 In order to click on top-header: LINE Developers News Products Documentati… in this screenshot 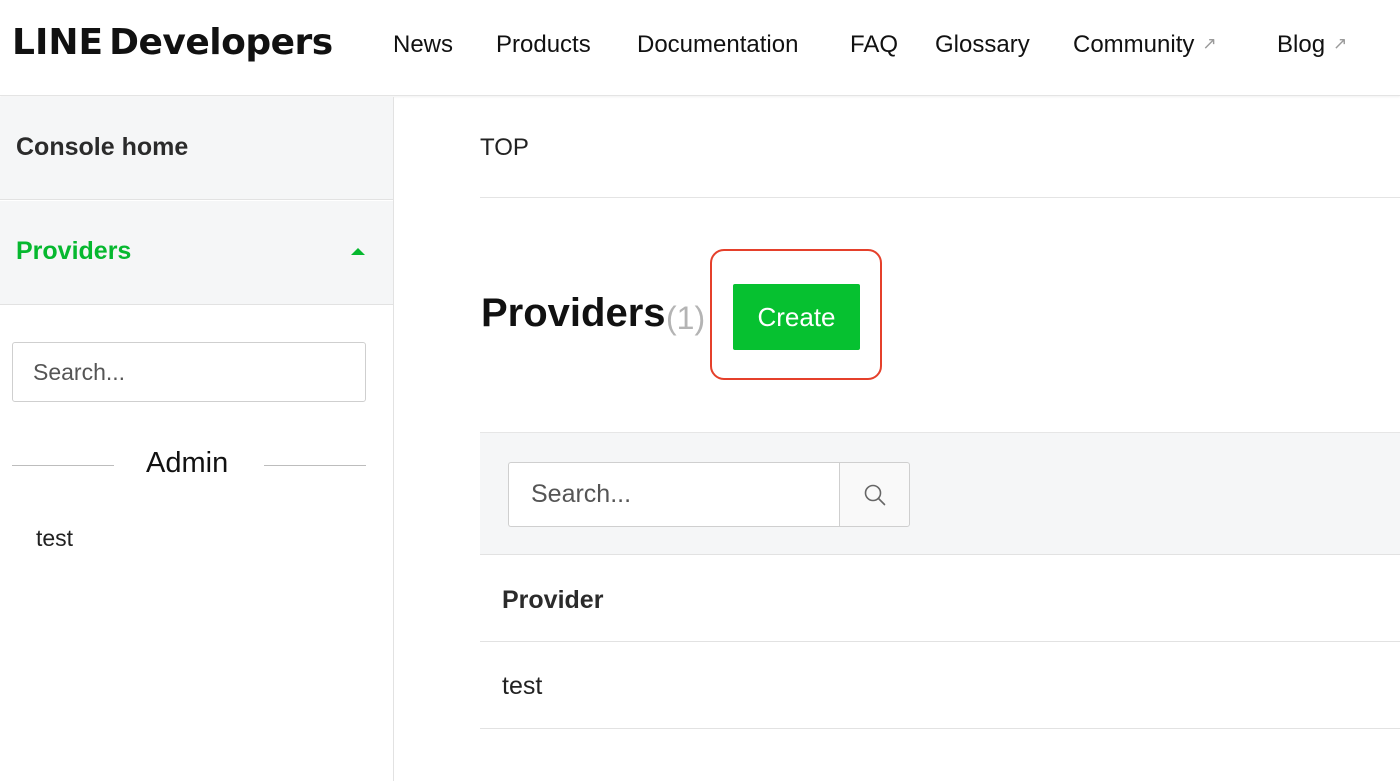, I will do `click(700, 48)`.